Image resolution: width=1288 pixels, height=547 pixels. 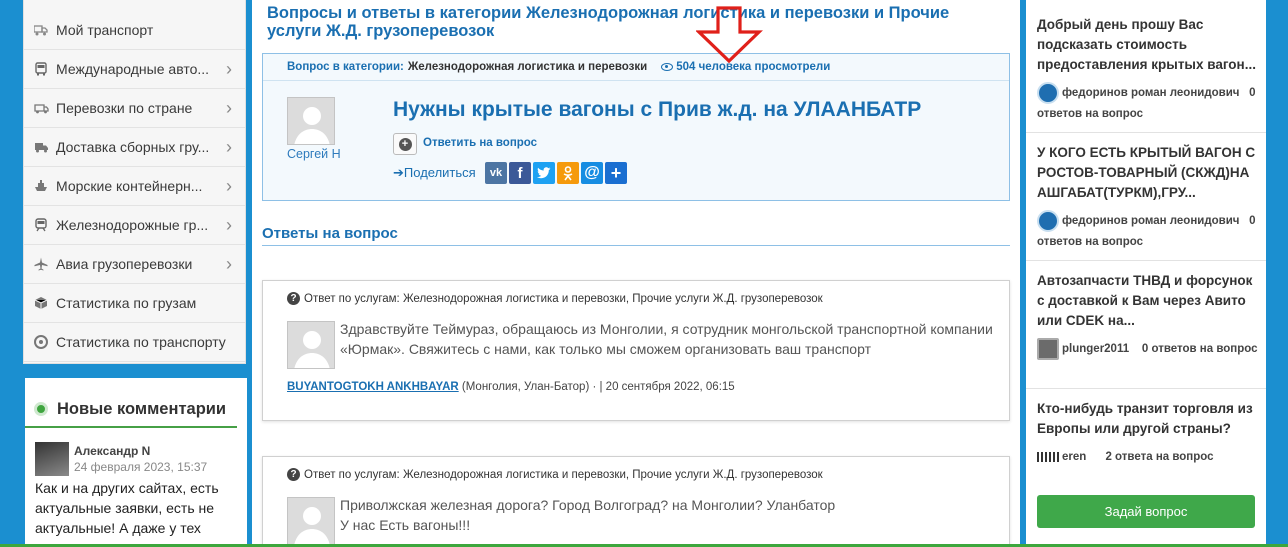 What do you see at coordinates (112, 451) in the screenshot?
I see `comment-author: Александр N` at bounding box center [112, 451].